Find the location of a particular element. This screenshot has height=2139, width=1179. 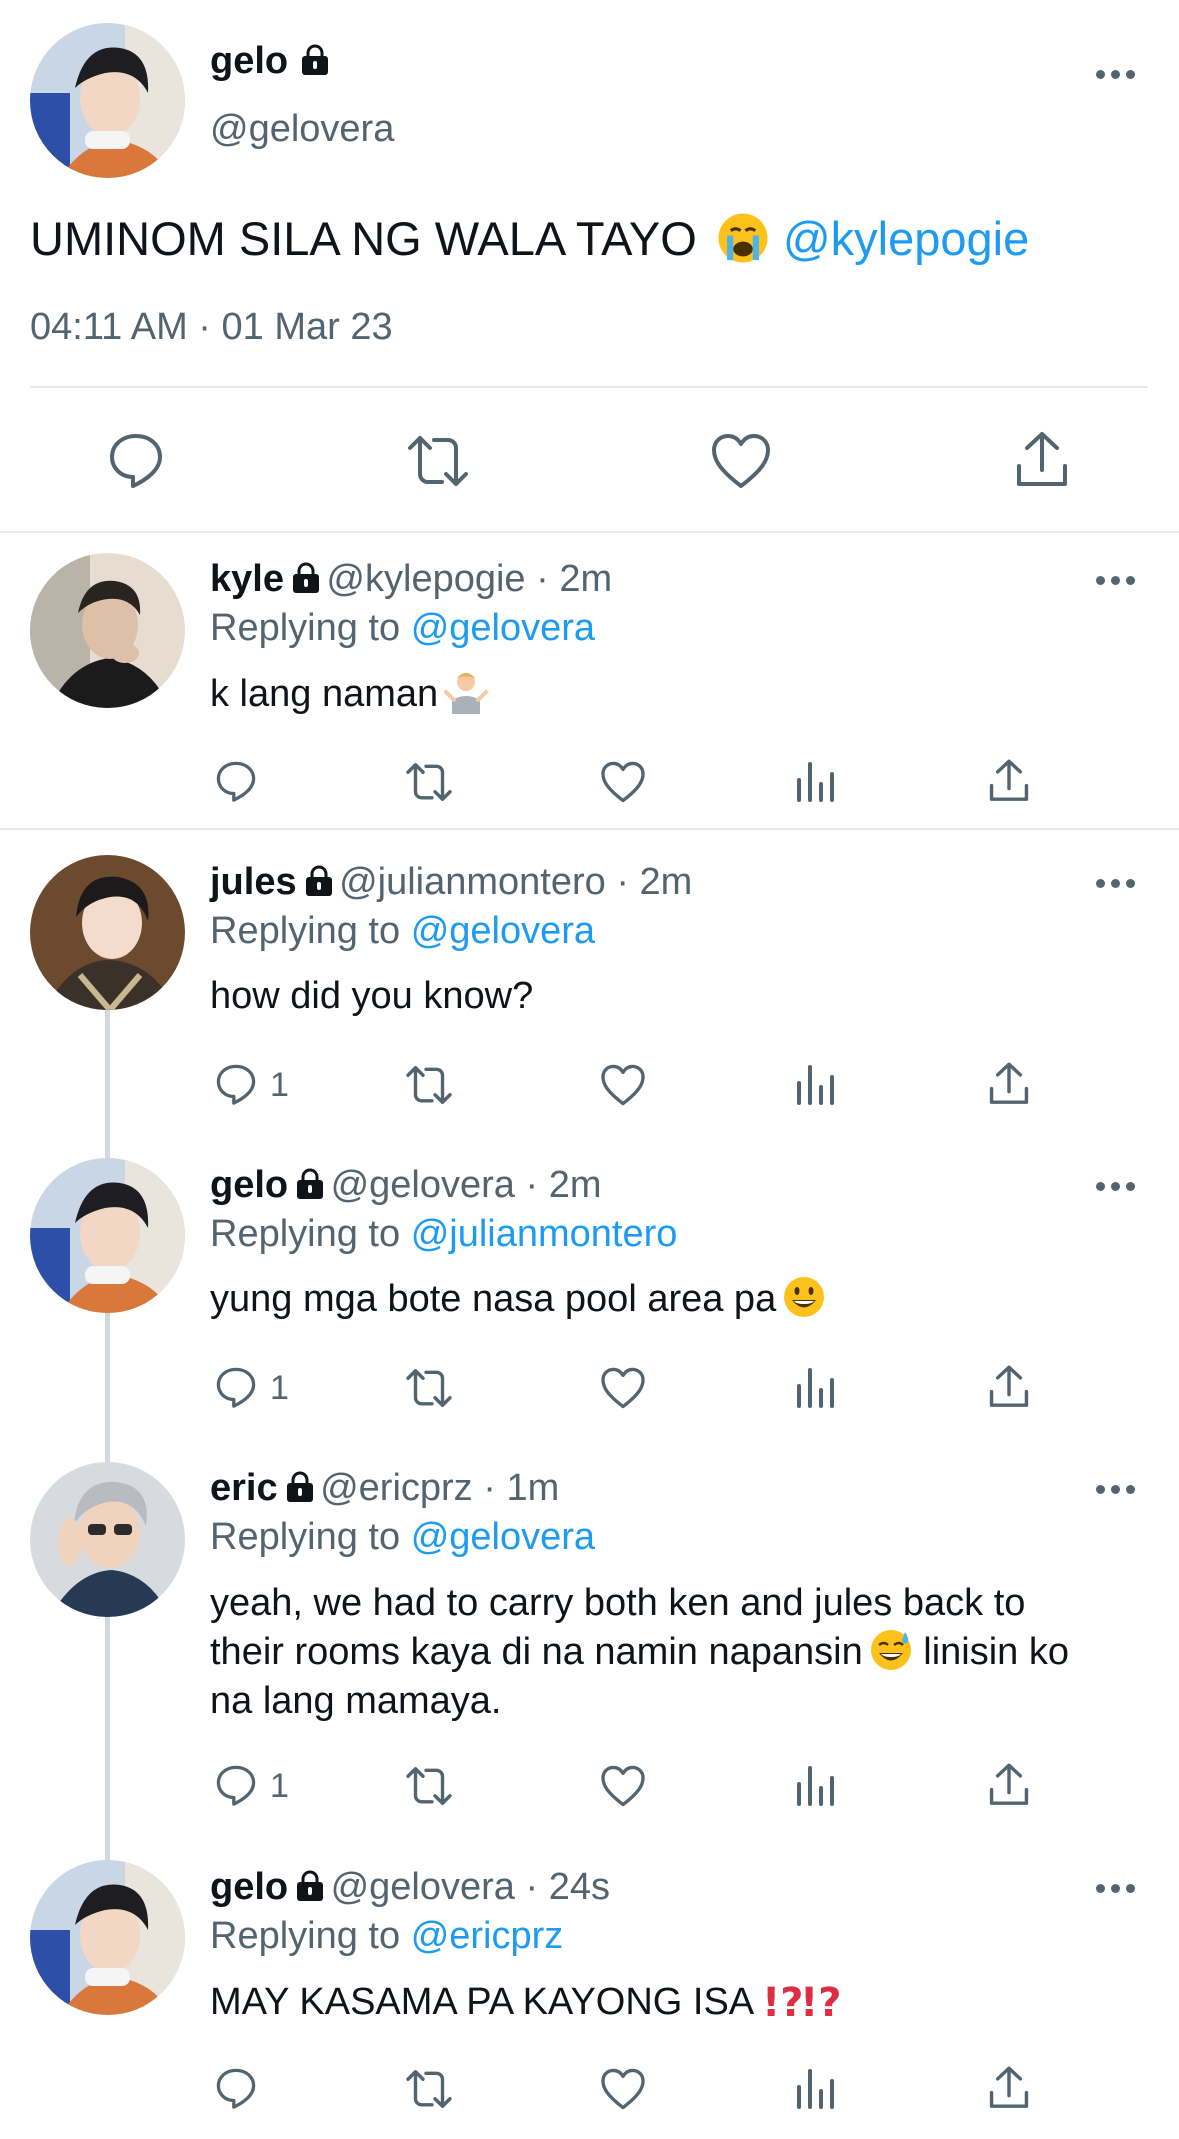

reply-text: MAY KASAMA PA KAYONG ISA!?!? is located at coordinates (525, 2002).